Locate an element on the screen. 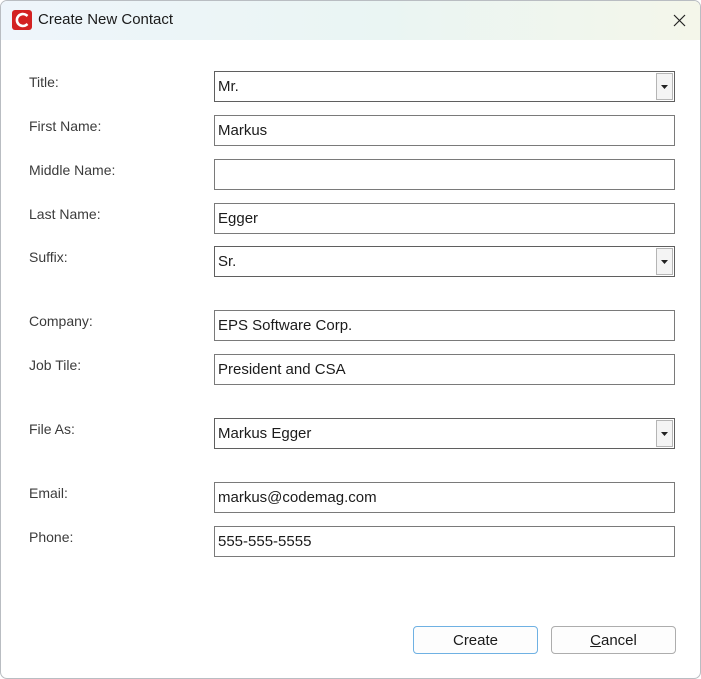 This screenshot has height=679, width=701. file-as-dropdown-button is located at coordinates (664, 433).